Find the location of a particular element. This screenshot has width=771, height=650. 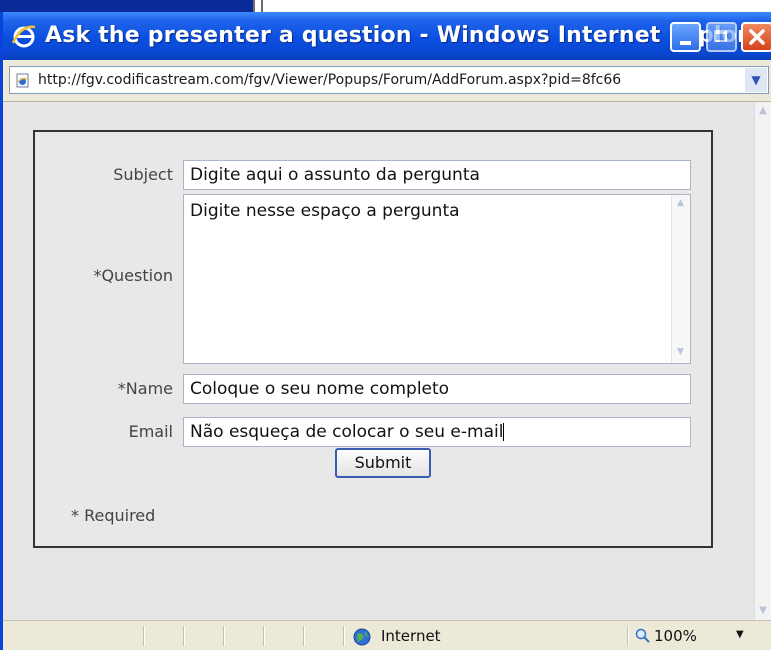

email-label: Email is located at coordinates (150, 431).